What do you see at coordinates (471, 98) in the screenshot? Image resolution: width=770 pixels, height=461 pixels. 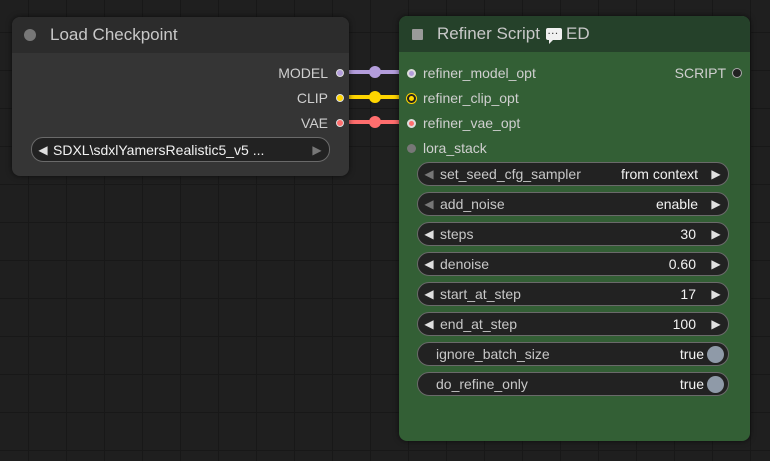 I see `input-label: refiner_clip_opt` at bounding box center [471, 98].